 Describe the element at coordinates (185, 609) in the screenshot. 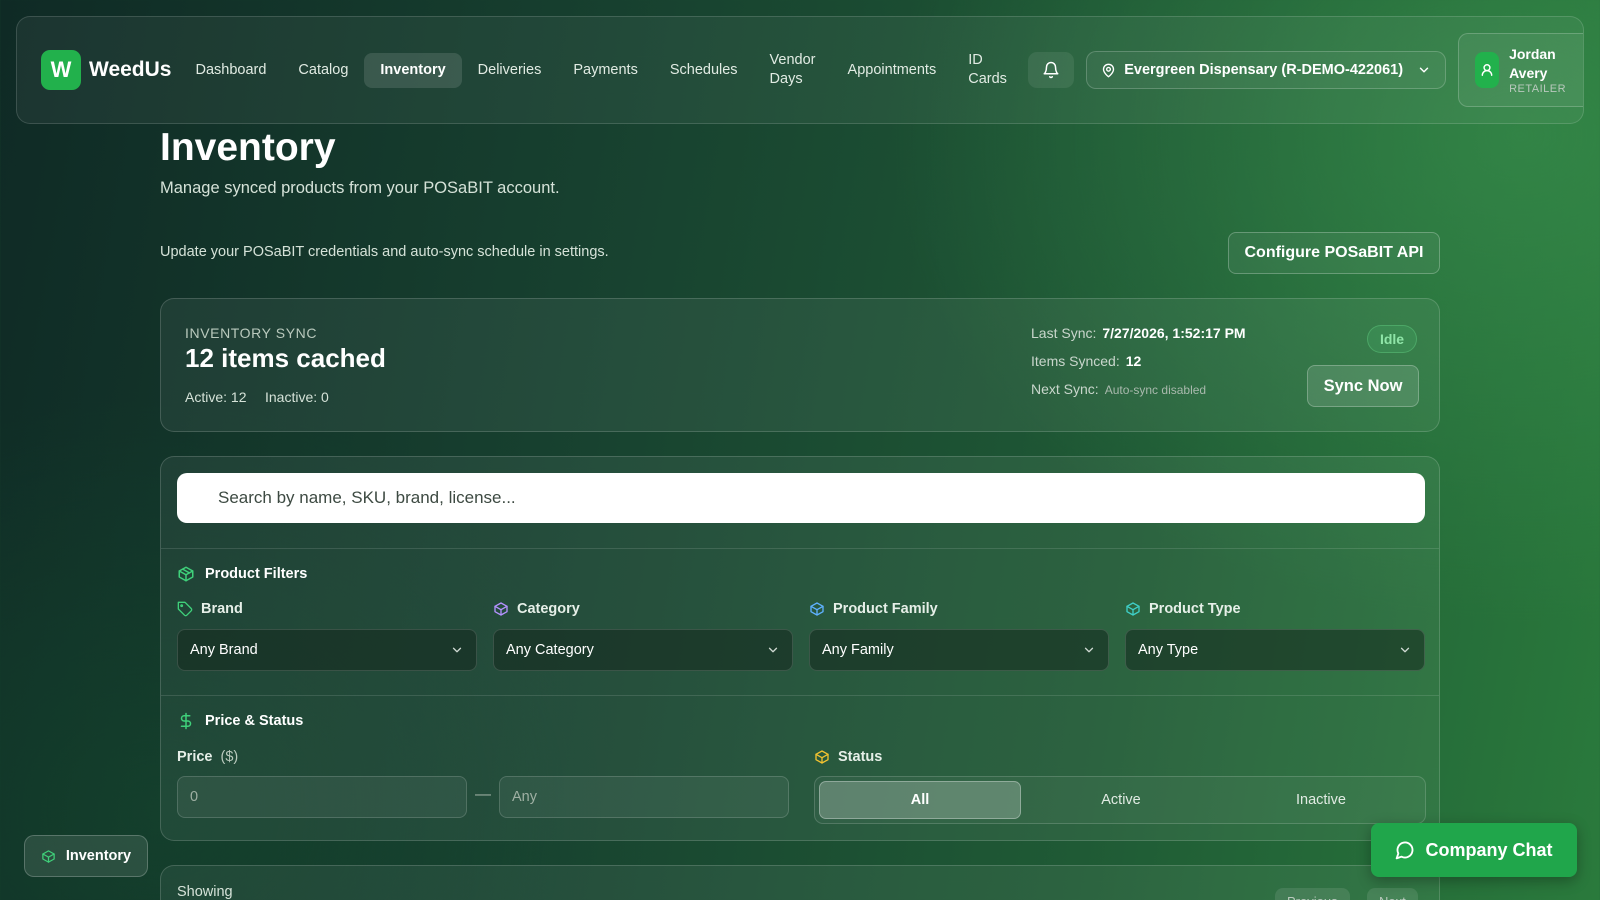

I see `tag-icon` at that location.